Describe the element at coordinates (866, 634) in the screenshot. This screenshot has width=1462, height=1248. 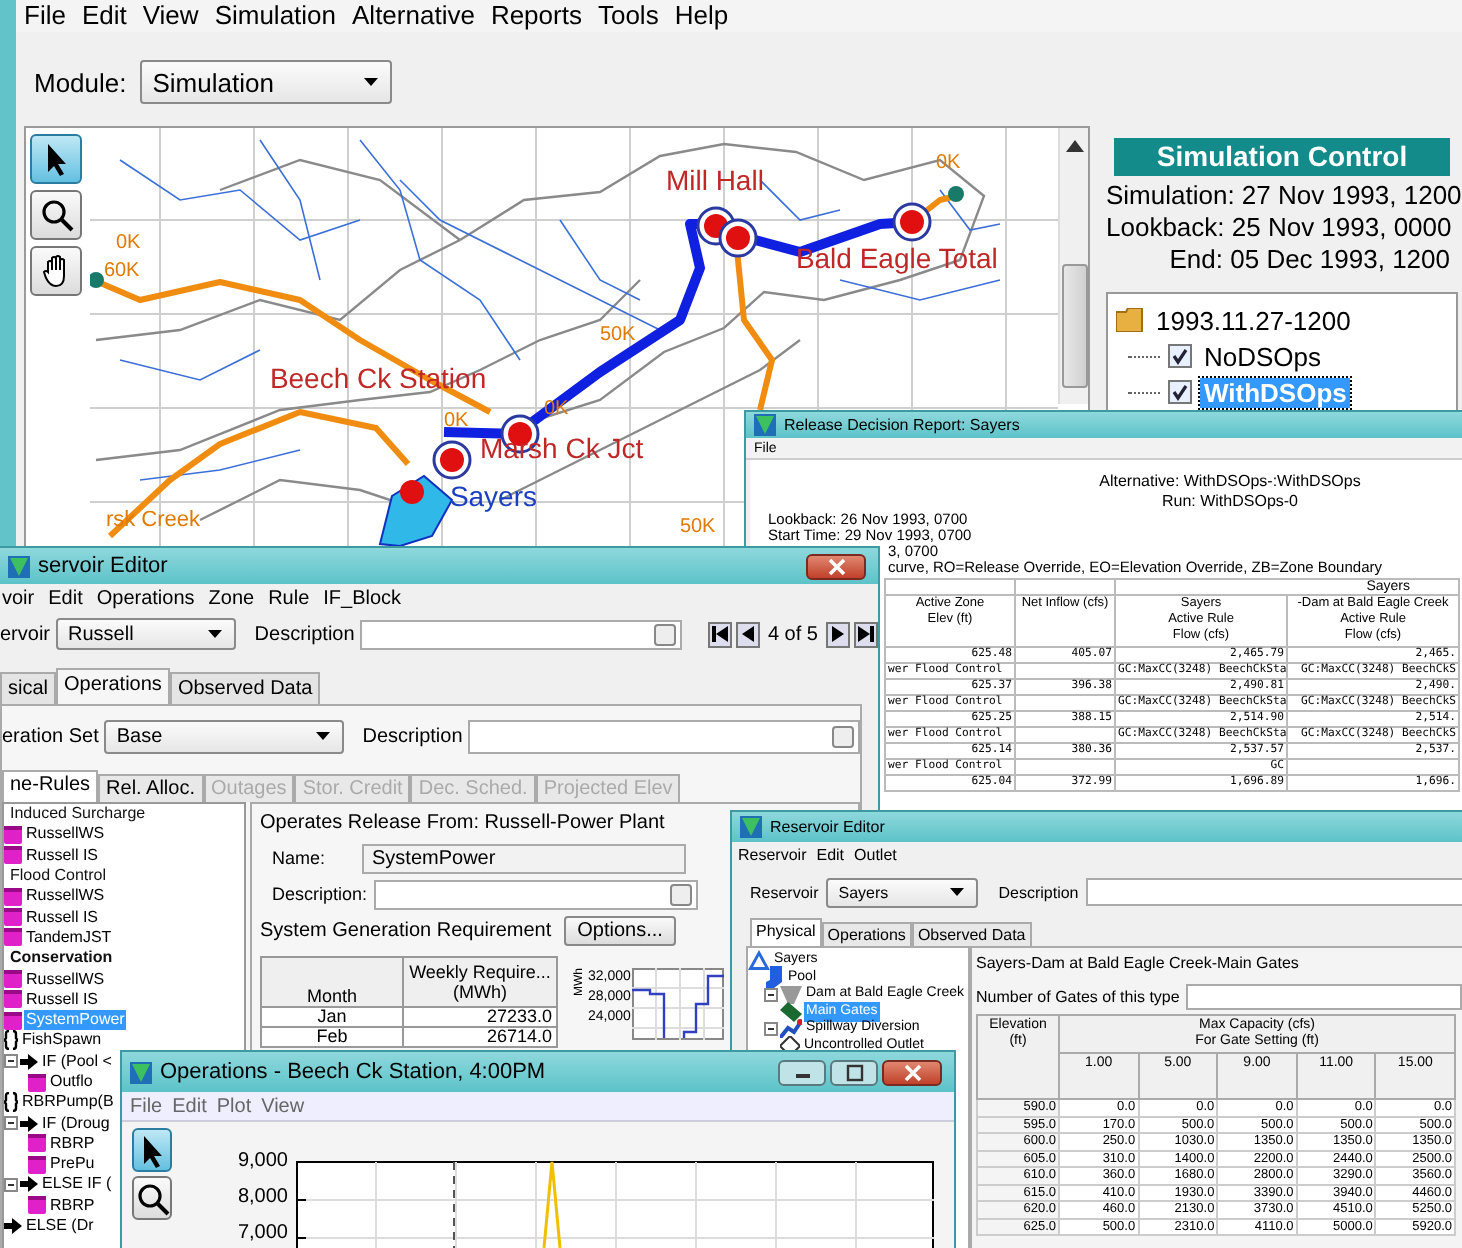
I see `last-record-button` at that location.